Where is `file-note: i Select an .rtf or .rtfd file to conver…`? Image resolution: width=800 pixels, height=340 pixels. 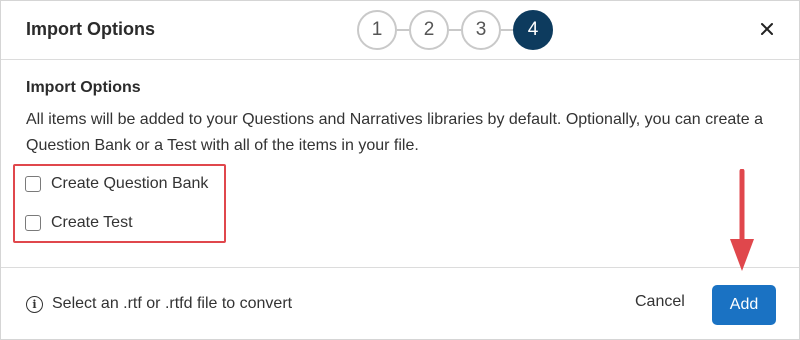 file-note: i Select an .rtf or .rtfd file to conver… is located at coordinates (159, 304).